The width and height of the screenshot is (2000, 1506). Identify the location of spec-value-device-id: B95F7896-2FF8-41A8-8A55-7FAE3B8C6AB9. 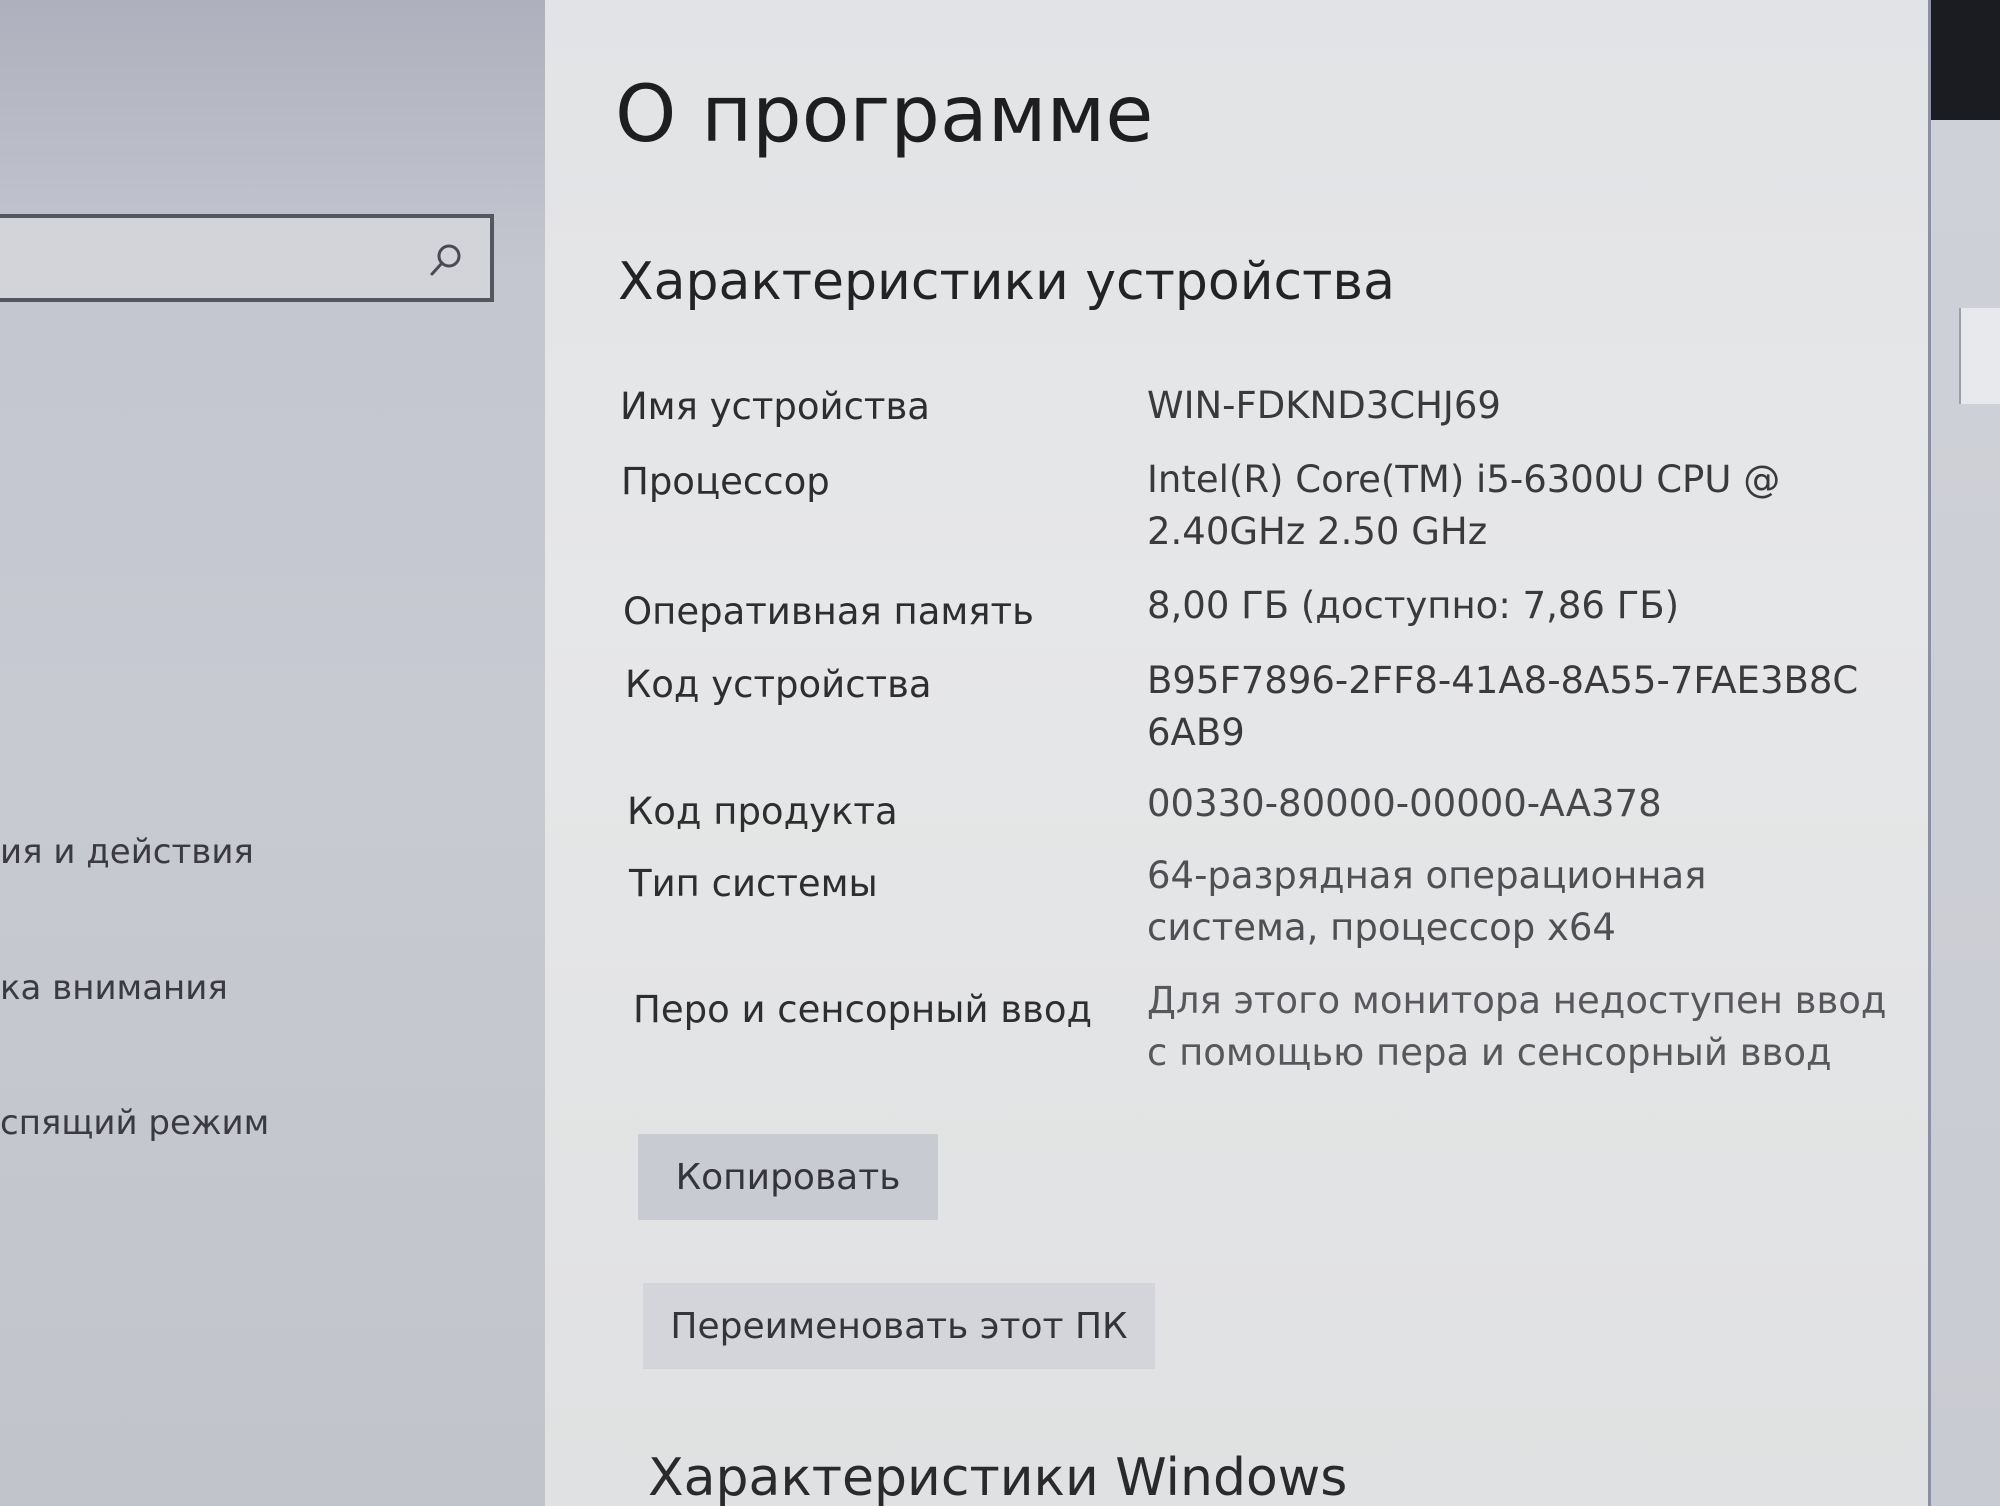
(1503, 706).